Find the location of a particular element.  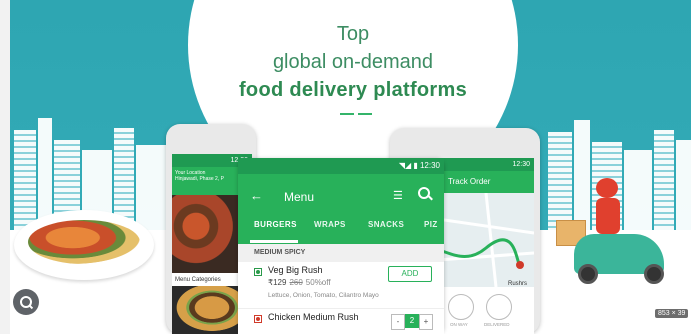

lens-search-icon is located at coordinates (26, 302).